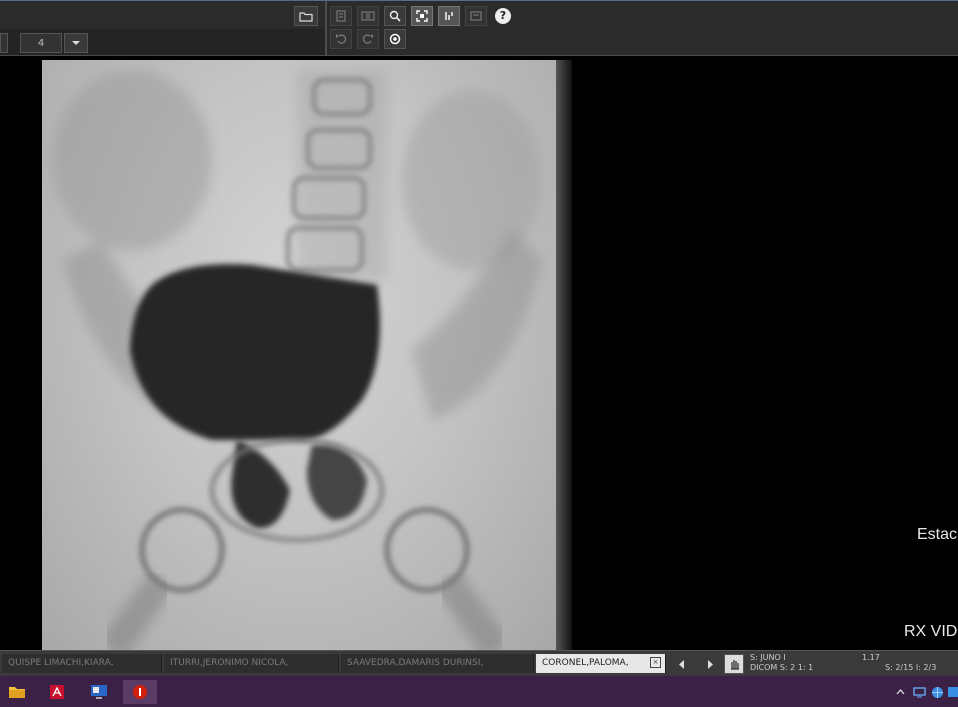 This screenshot has height=707, width=958. What do you see at coordinates (585, 663) in the screenshot?
I see `patient-tab-label: CORONEL,PALOMA,` at bounding box center [585, 663].